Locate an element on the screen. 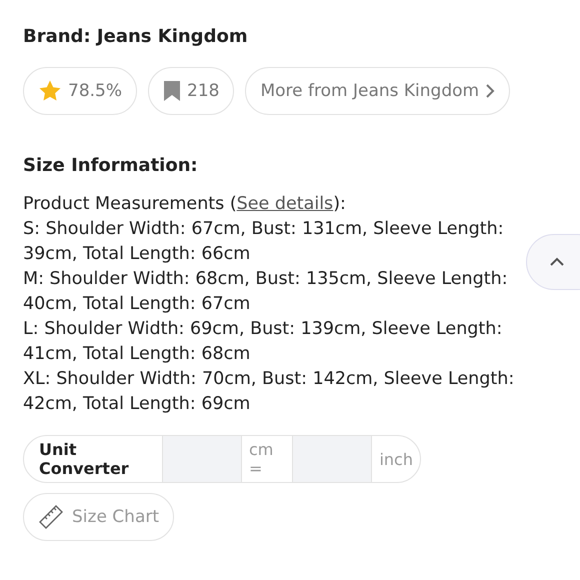 This screenshot has width=580, height=580. measurements-intro: Product Measurements (See details): is located at coordinates (185, 204).